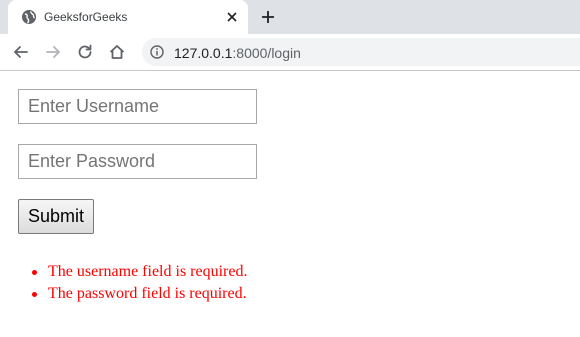 This screenshot has height=337, width=580. Describe the element at coordinates (137, 161) in the screenshot. I see `password-input` at that location.